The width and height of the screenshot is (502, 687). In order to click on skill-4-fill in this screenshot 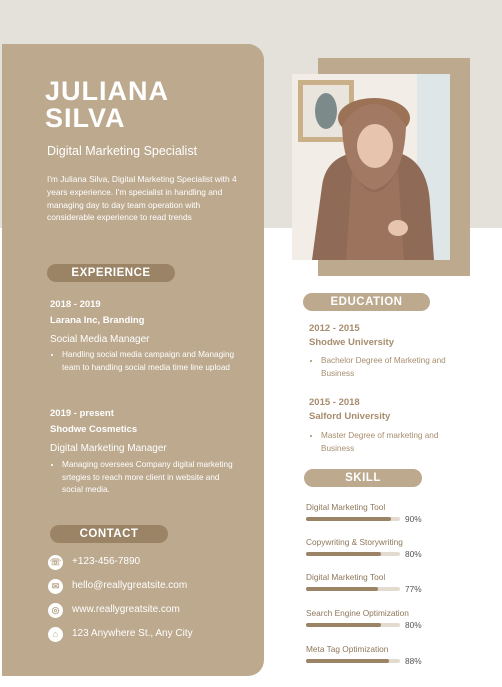, I will do `click(344, 625)`.